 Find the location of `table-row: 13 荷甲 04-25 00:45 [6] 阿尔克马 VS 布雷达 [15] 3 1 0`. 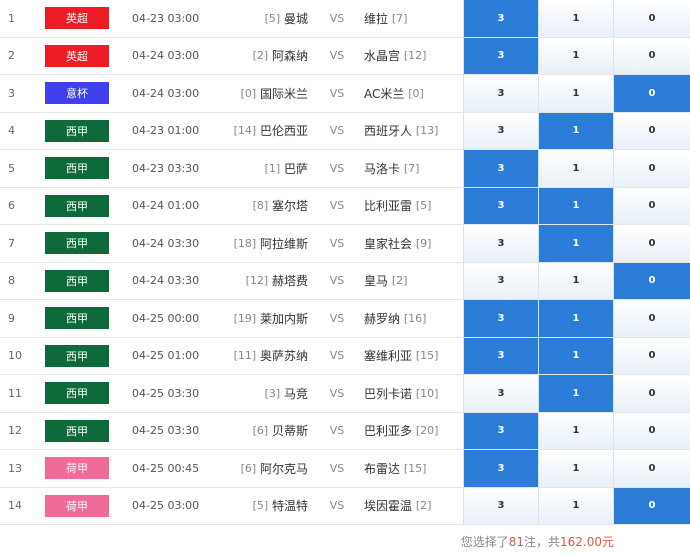

table-row: 13 荷甲 04-25 00:45 [6] 阿尔克马 VS 布雷达 [15] 3 1 0 is located at coordinates (345, 469).